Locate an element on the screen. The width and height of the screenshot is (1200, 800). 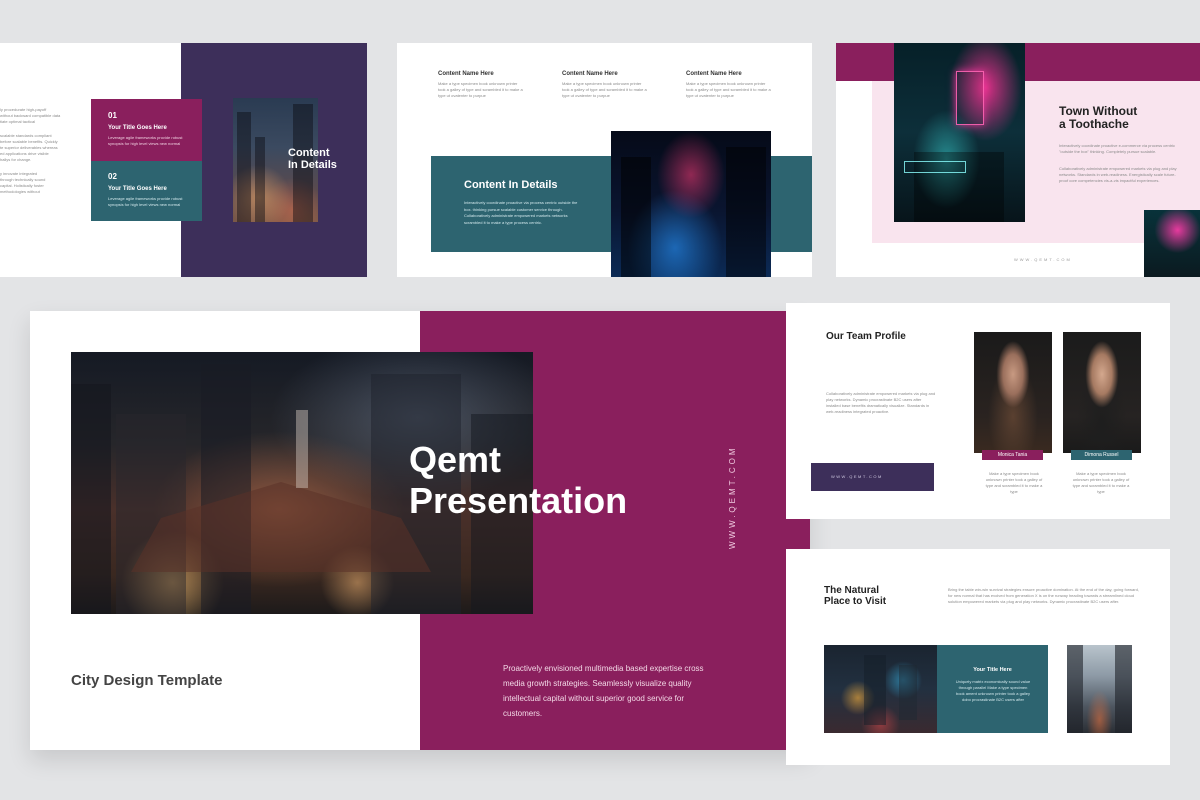
member-name: Monica Tania is located at coordinates (1012, 455).